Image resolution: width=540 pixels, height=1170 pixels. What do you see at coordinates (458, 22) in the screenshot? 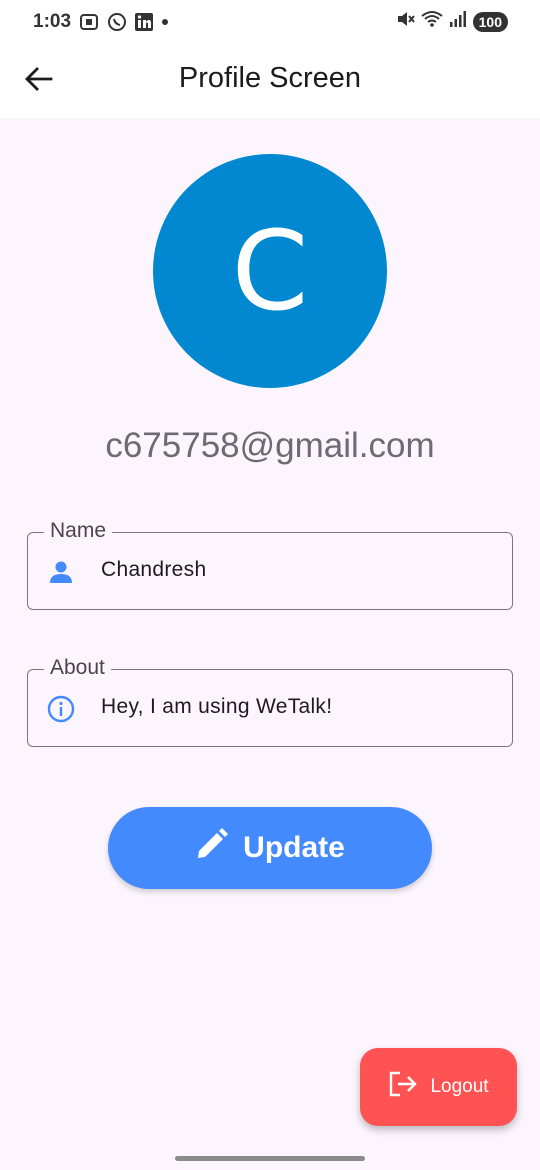
I see `signal-icon` at bounding box center [458, 22].